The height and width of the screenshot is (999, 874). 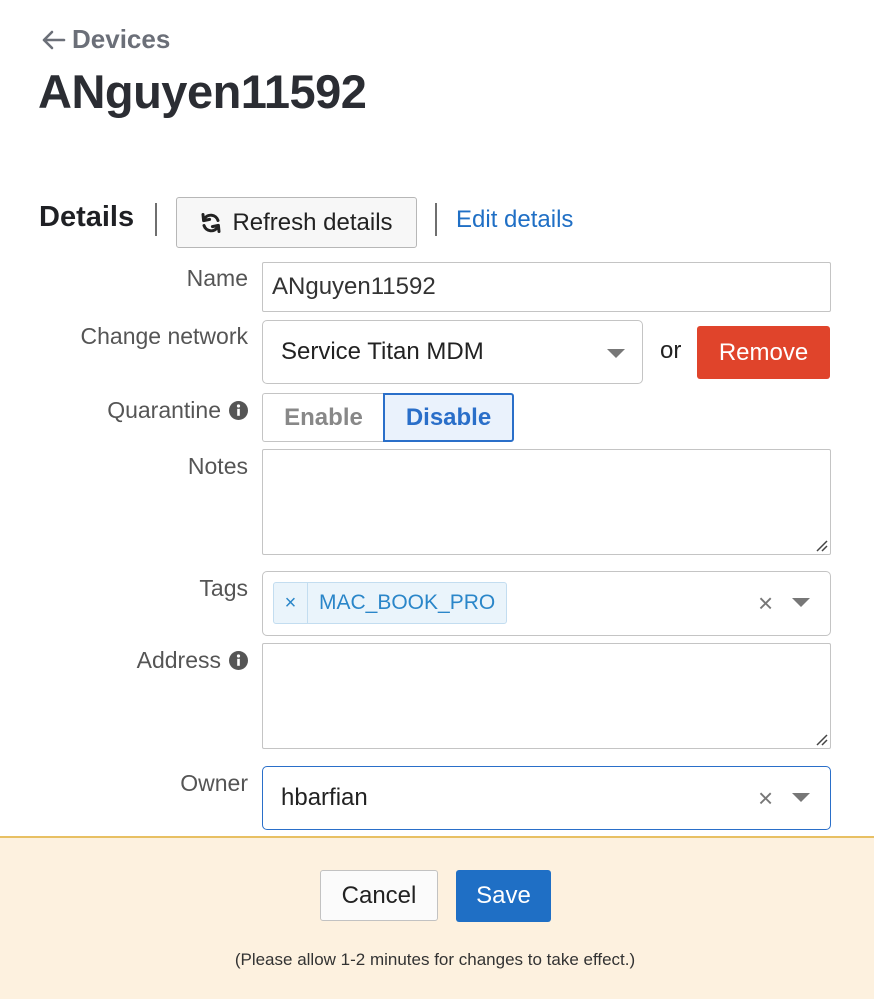 I want to click on owner-select-value: hbarfian, so click(x=324, y=797).